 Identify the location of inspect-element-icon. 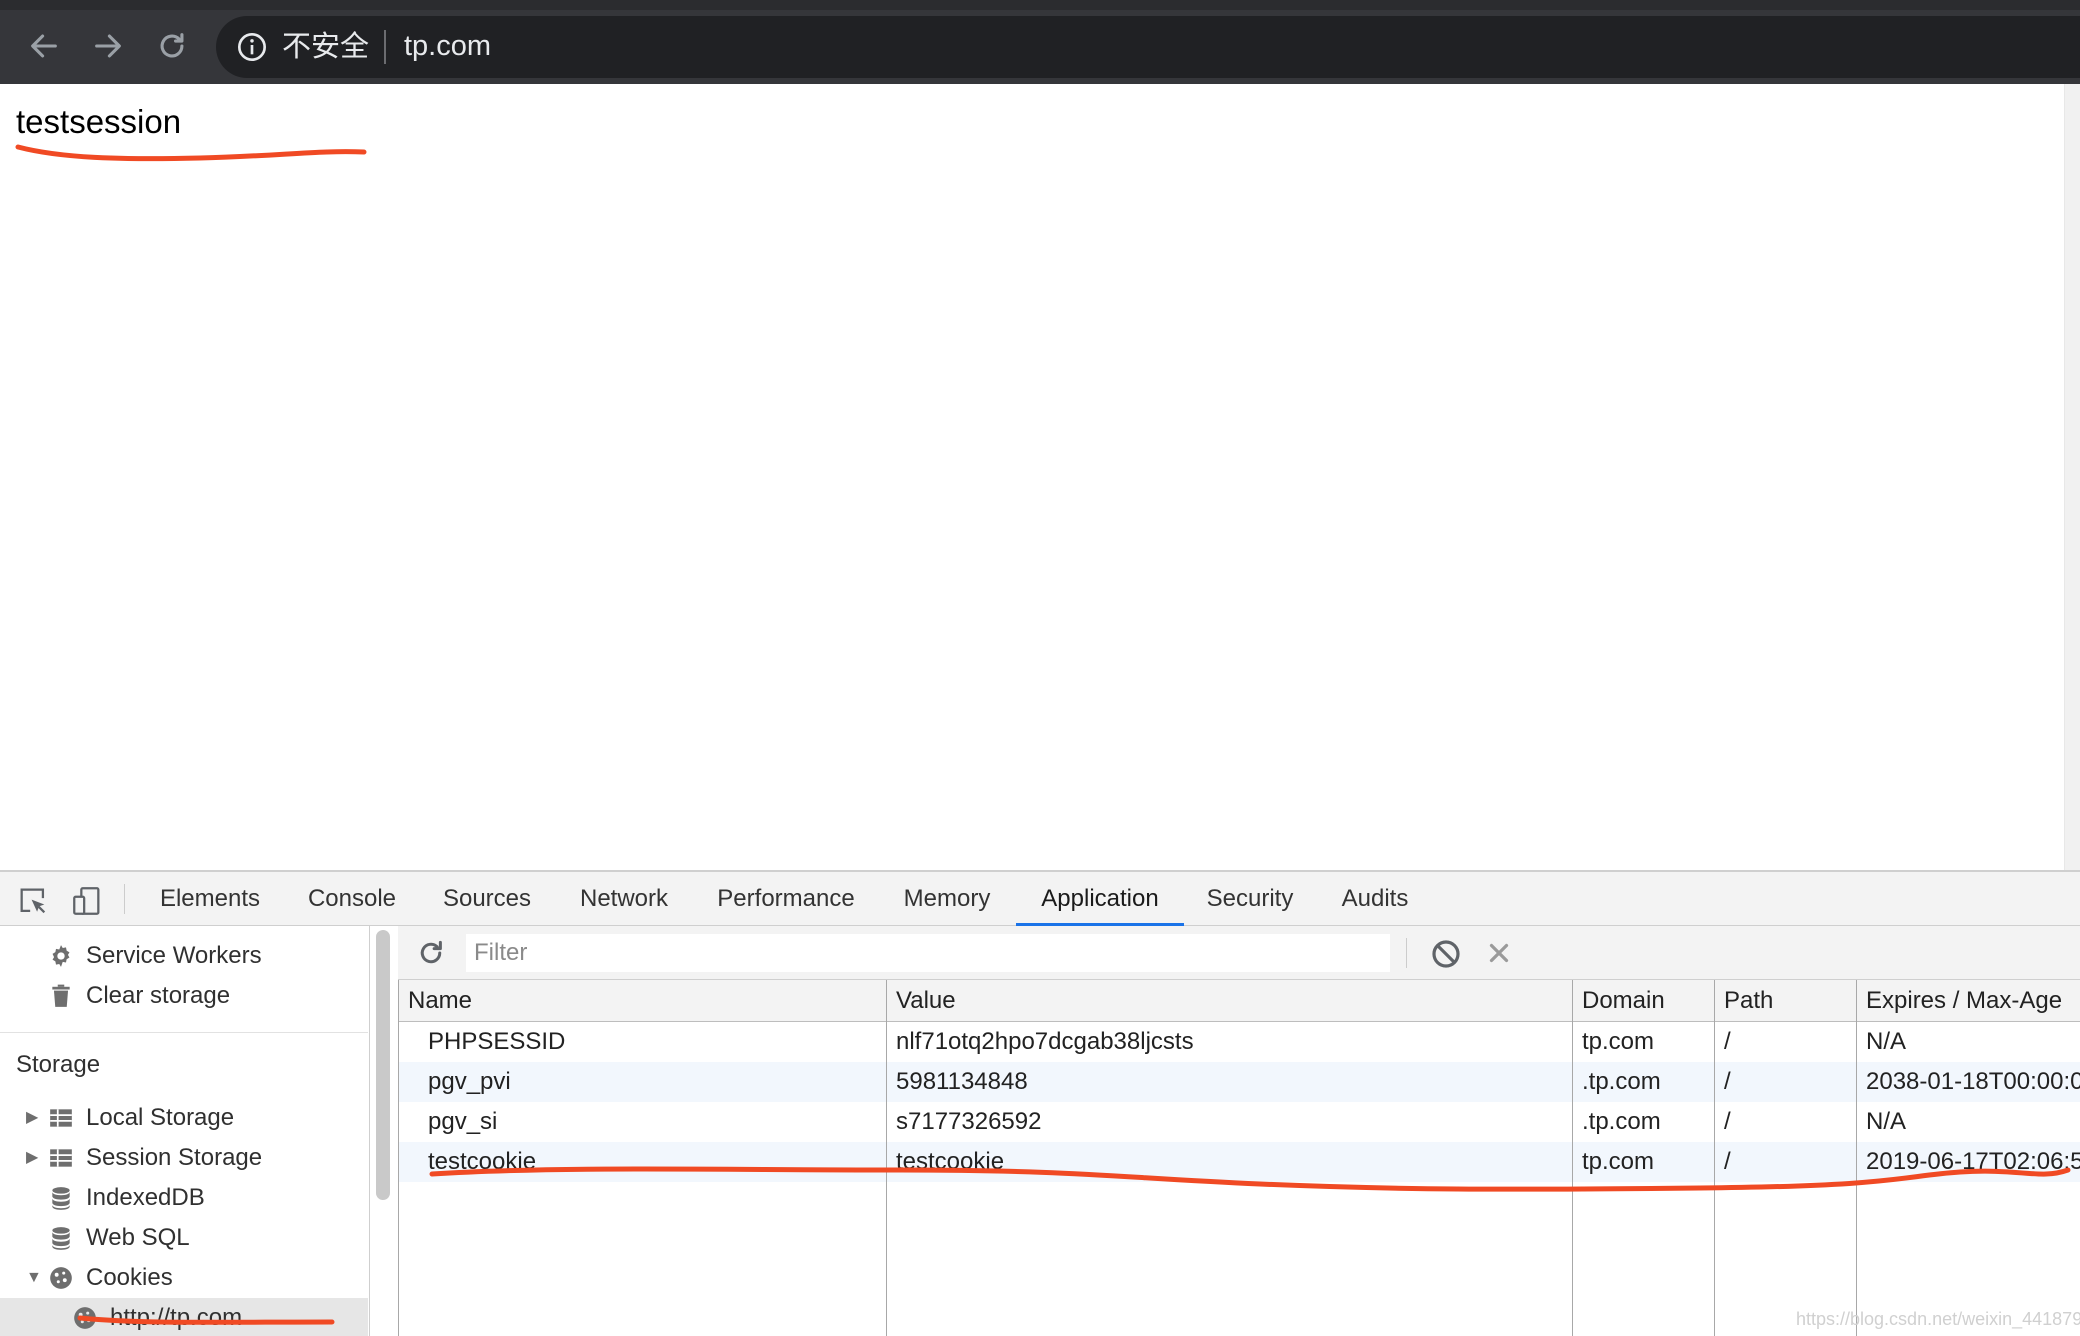
(33, 901).